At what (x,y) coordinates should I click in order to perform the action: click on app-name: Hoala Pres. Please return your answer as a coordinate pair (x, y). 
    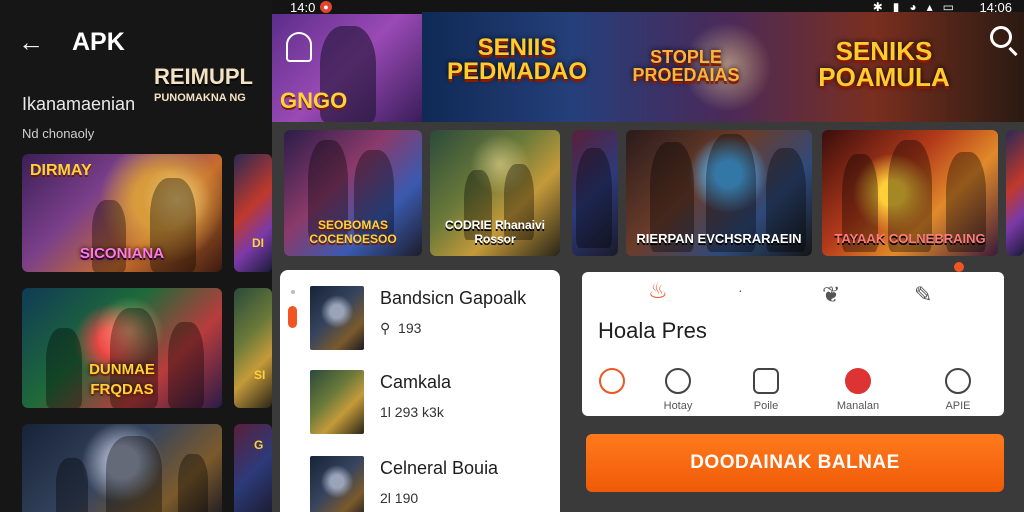
    Looking at the image, I should click on (652, 330).